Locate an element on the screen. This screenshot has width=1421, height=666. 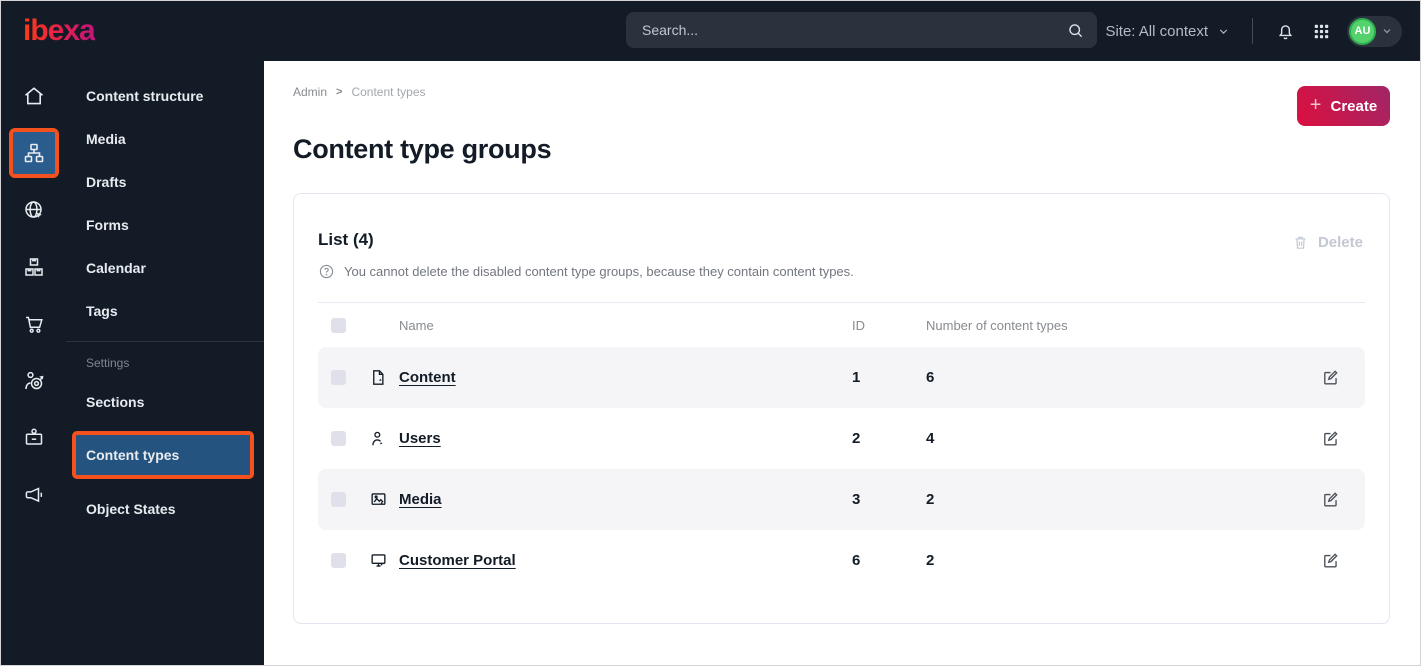
app-switcher-button is located at coordinates (1321, 31).